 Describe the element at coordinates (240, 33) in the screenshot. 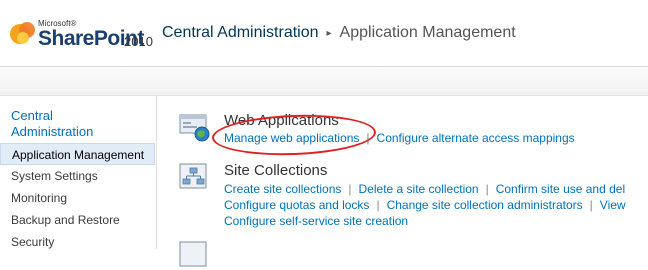

I see `breadcrumb-central-administration: Central Administration` at that location.